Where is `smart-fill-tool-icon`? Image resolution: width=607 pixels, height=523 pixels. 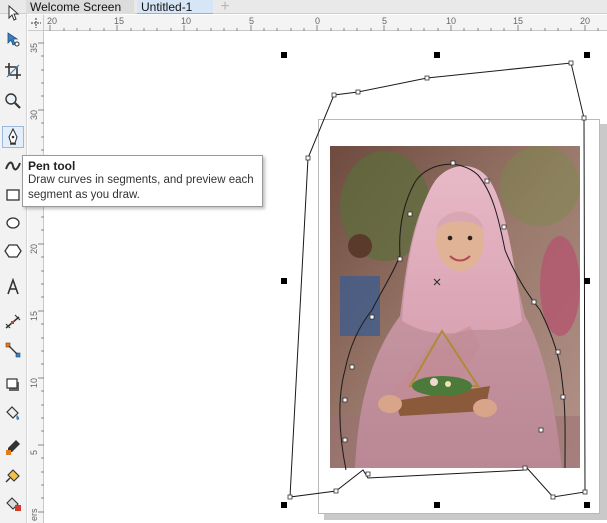 smart-fill-tool-icon is located at coordinates (13, 504).